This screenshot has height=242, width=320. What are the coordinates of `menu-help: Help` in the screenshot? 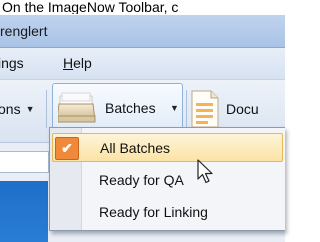 It's located at (77, 63).